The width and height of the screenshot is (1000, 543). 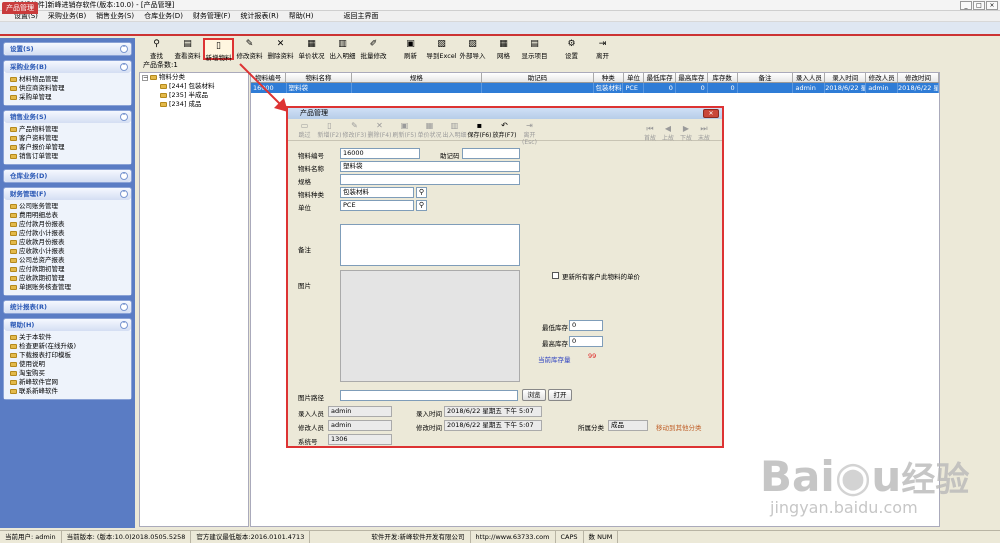 I want to click on toolbar-button-batch-edit: ✐ 批量修改, so click(x=373, y=49).